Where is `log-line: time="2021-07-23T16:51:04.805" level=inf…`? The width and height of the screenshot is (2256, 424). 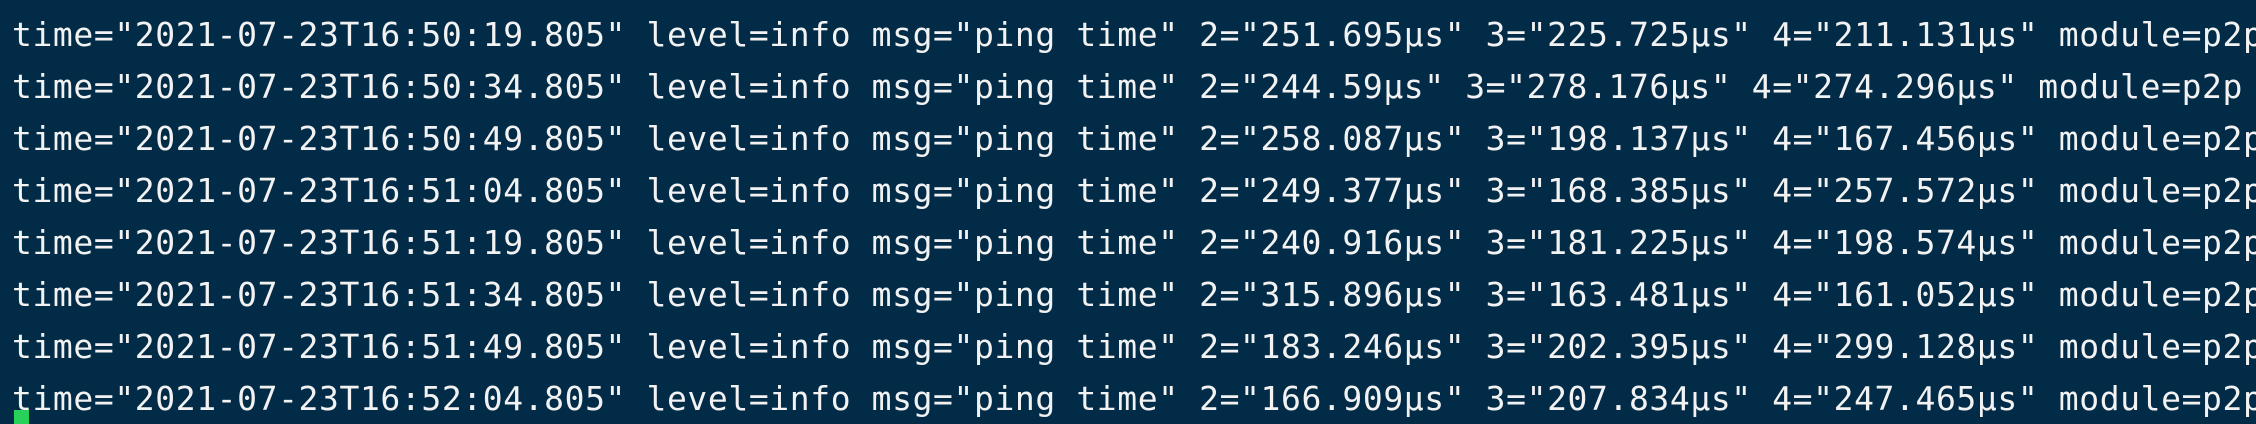
log-line: time="2021-07-23T16:51:04.805" level=inf… is located at coordinates (1134, 190).